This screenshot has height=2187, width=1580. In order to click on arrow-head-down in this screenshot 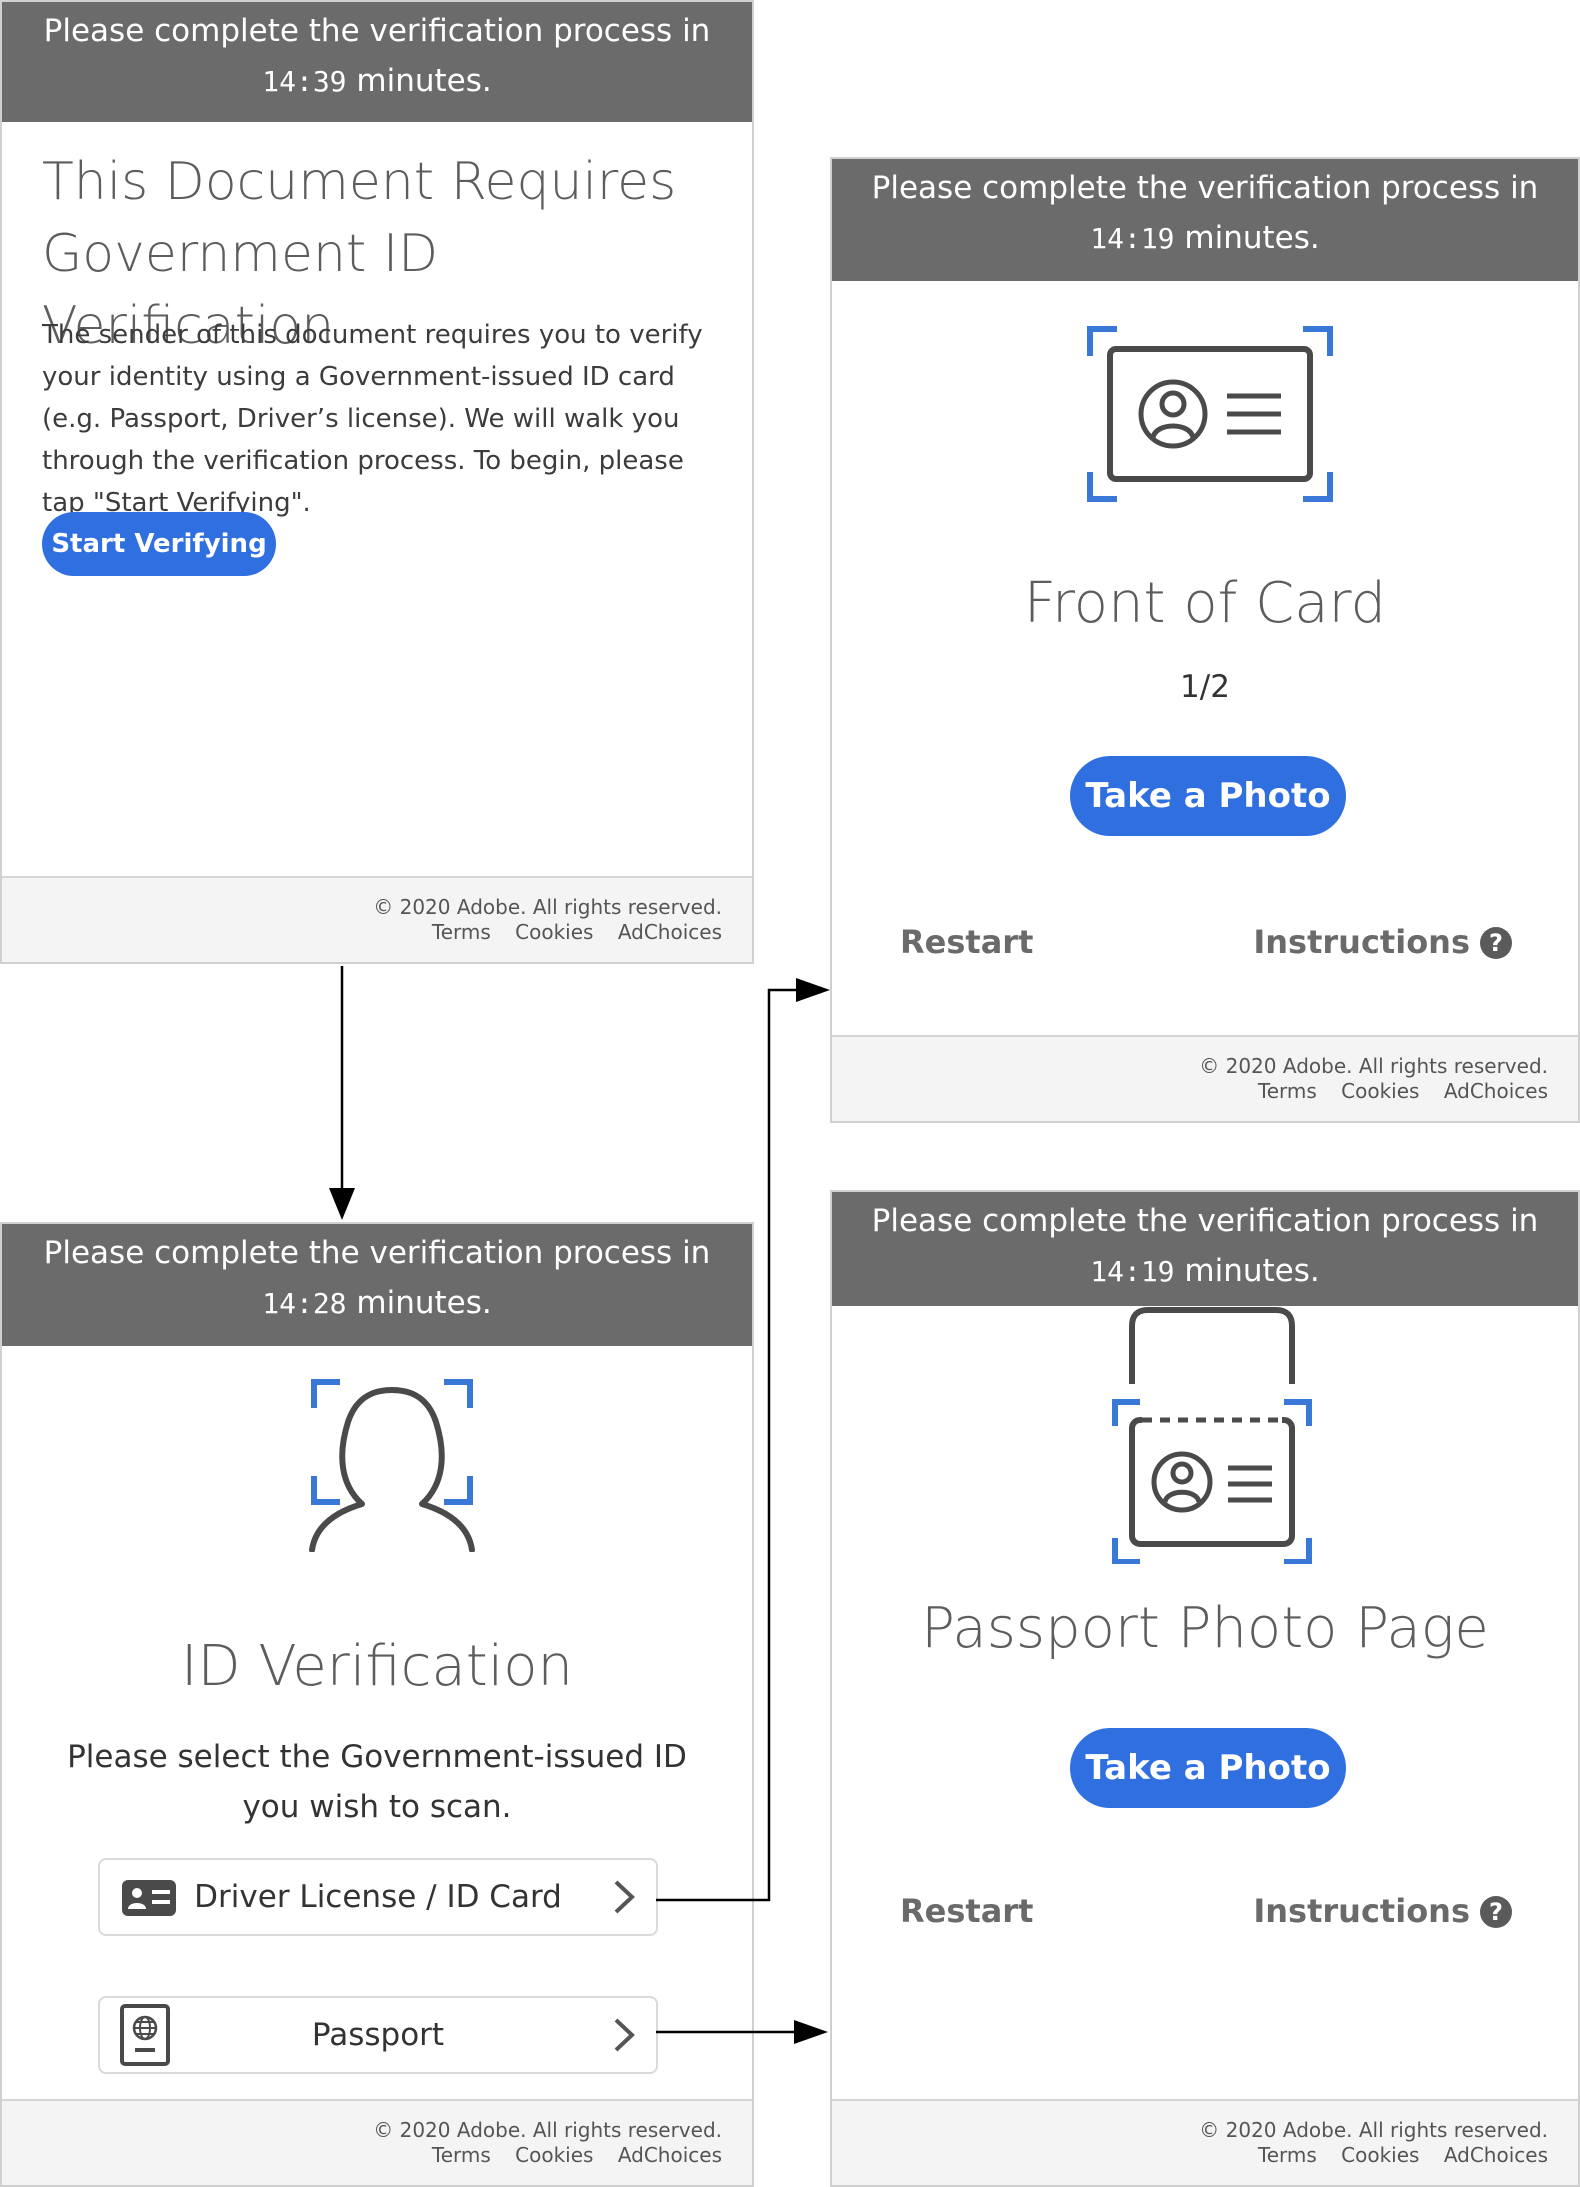, I will do `click(342, 1204)`.